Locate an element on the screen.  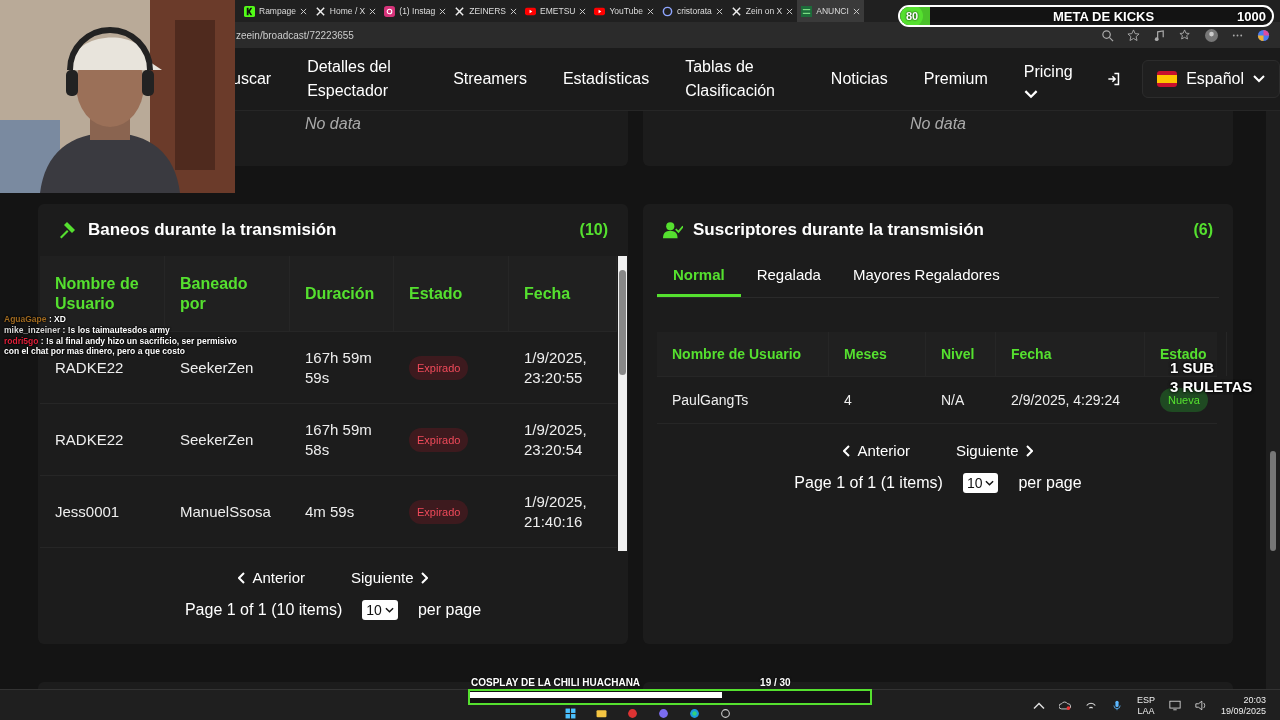
nav-link: Estadísticas is located at coordinates (606, 79).